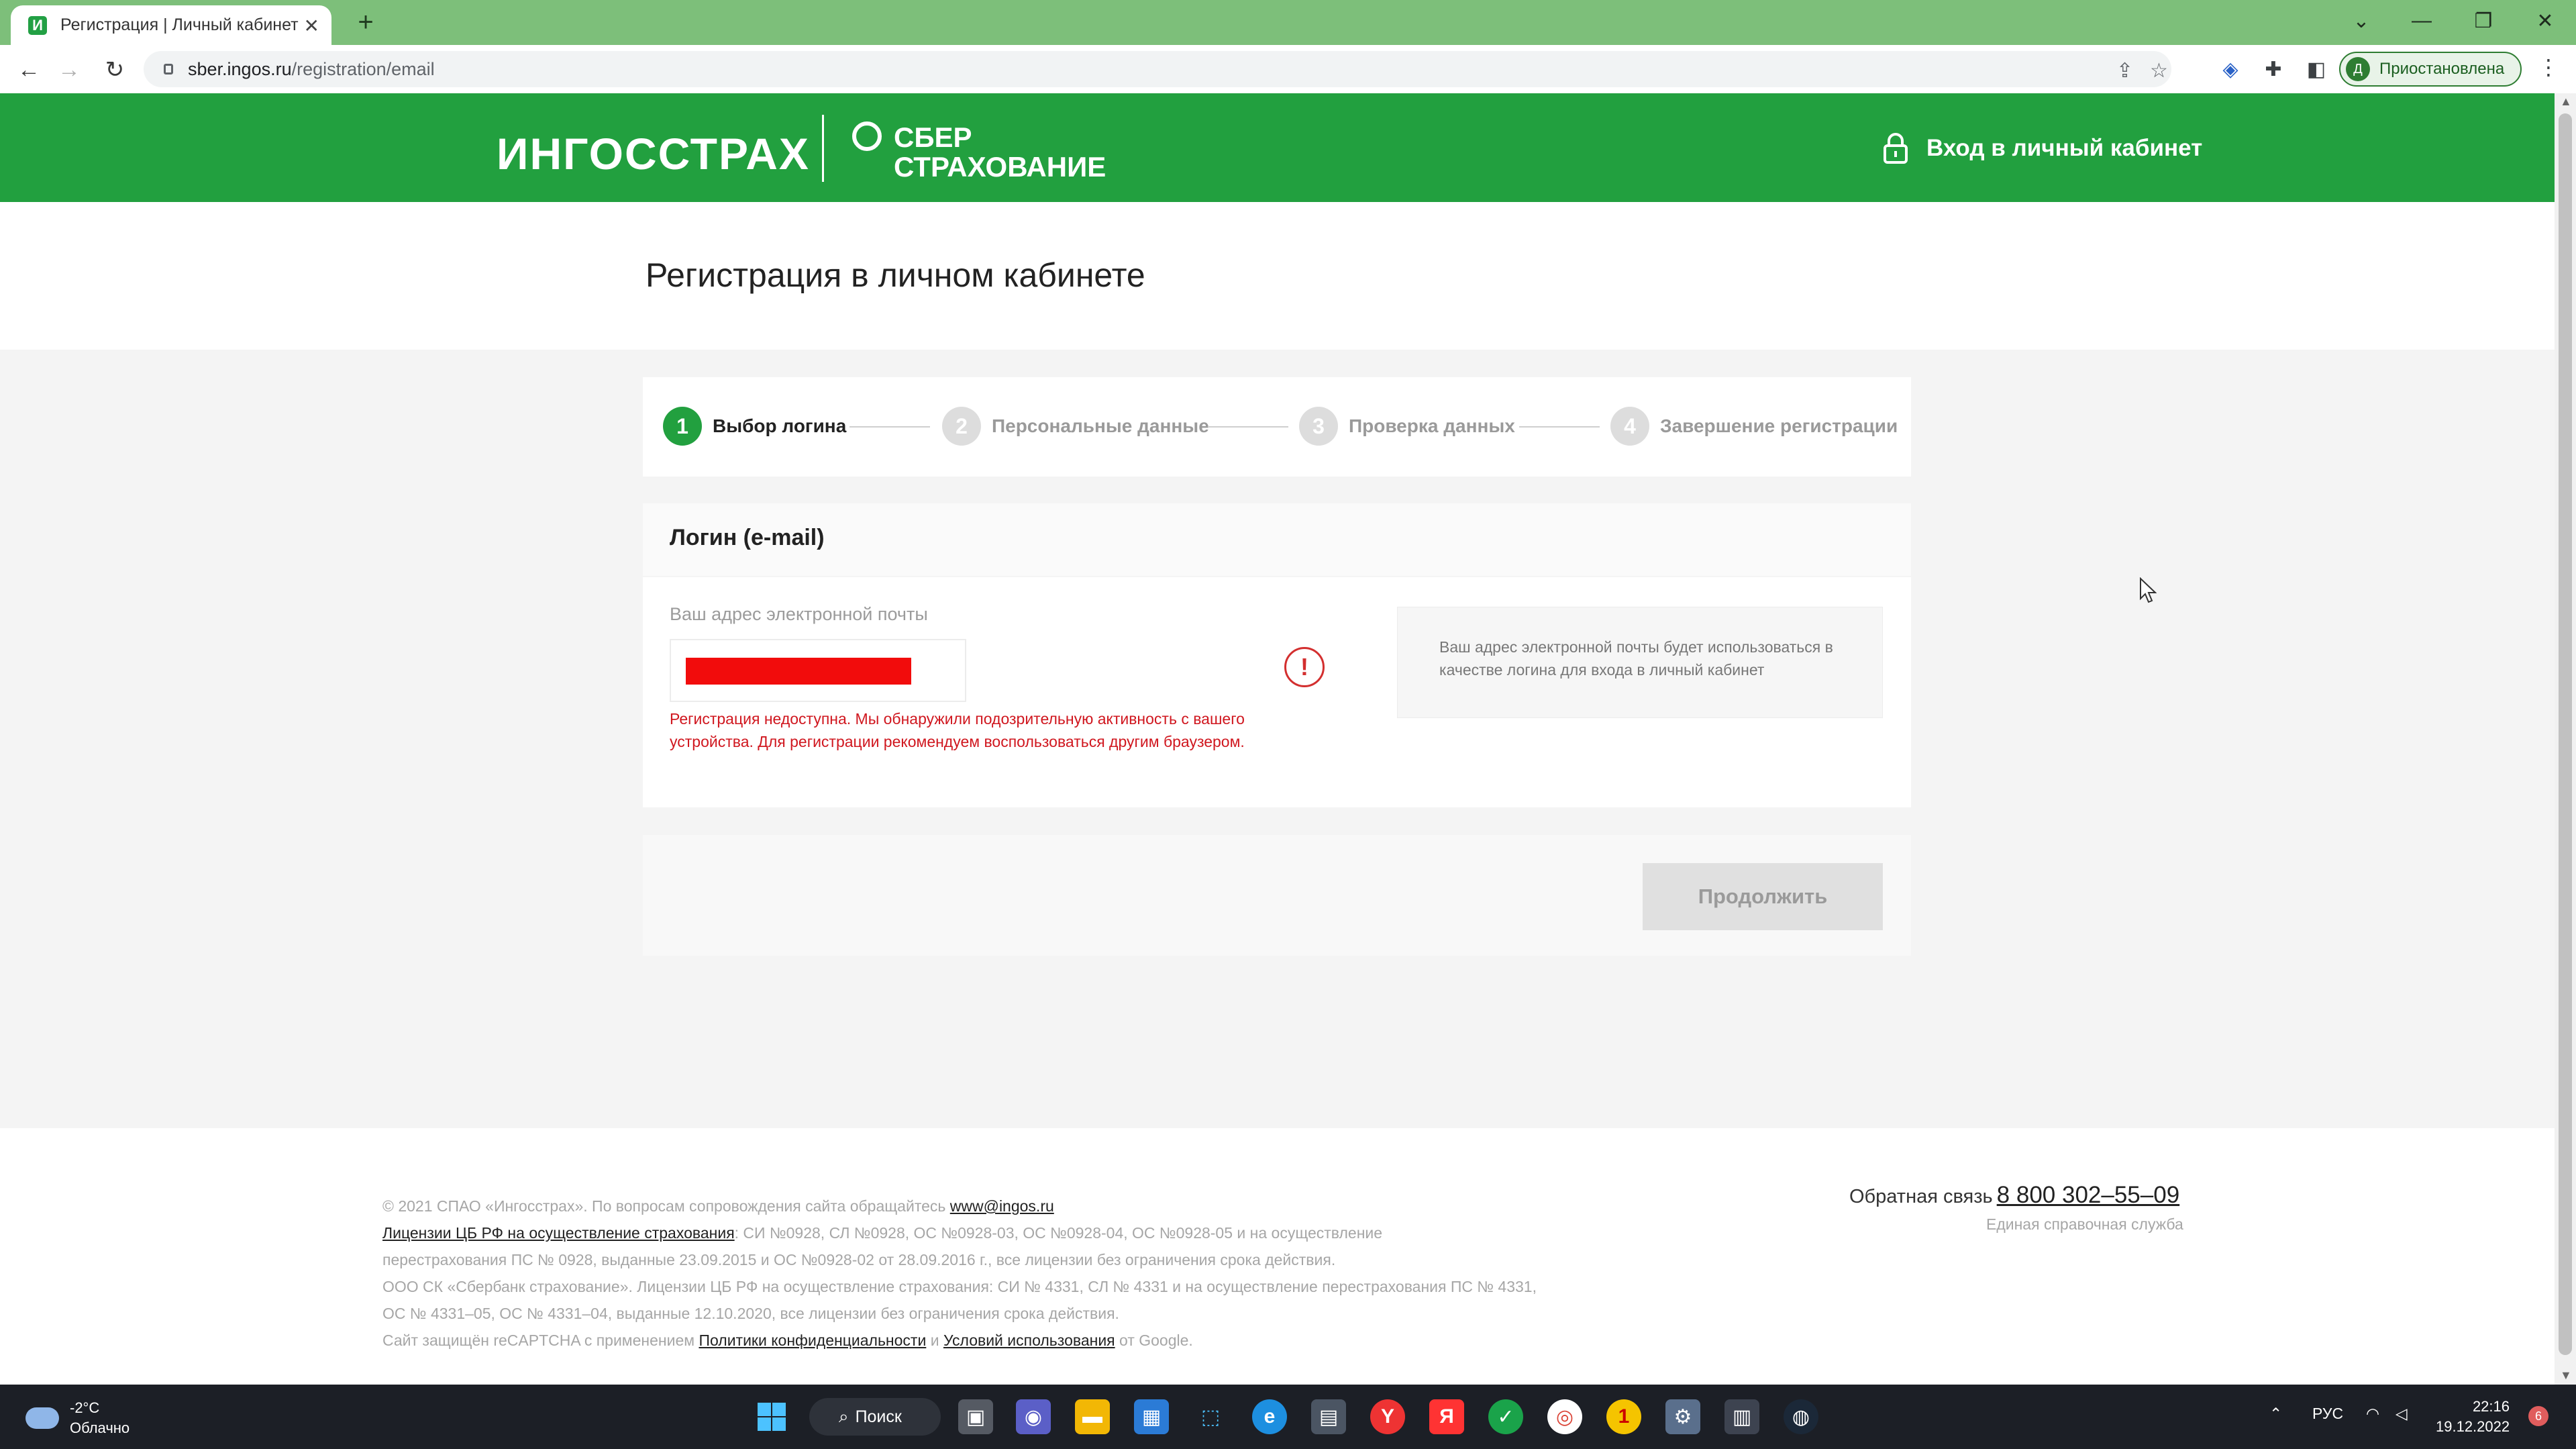  Describe the element at coordinates (1432, 425) in the screenshot. I see `step-label: Проверка данных` at that location.